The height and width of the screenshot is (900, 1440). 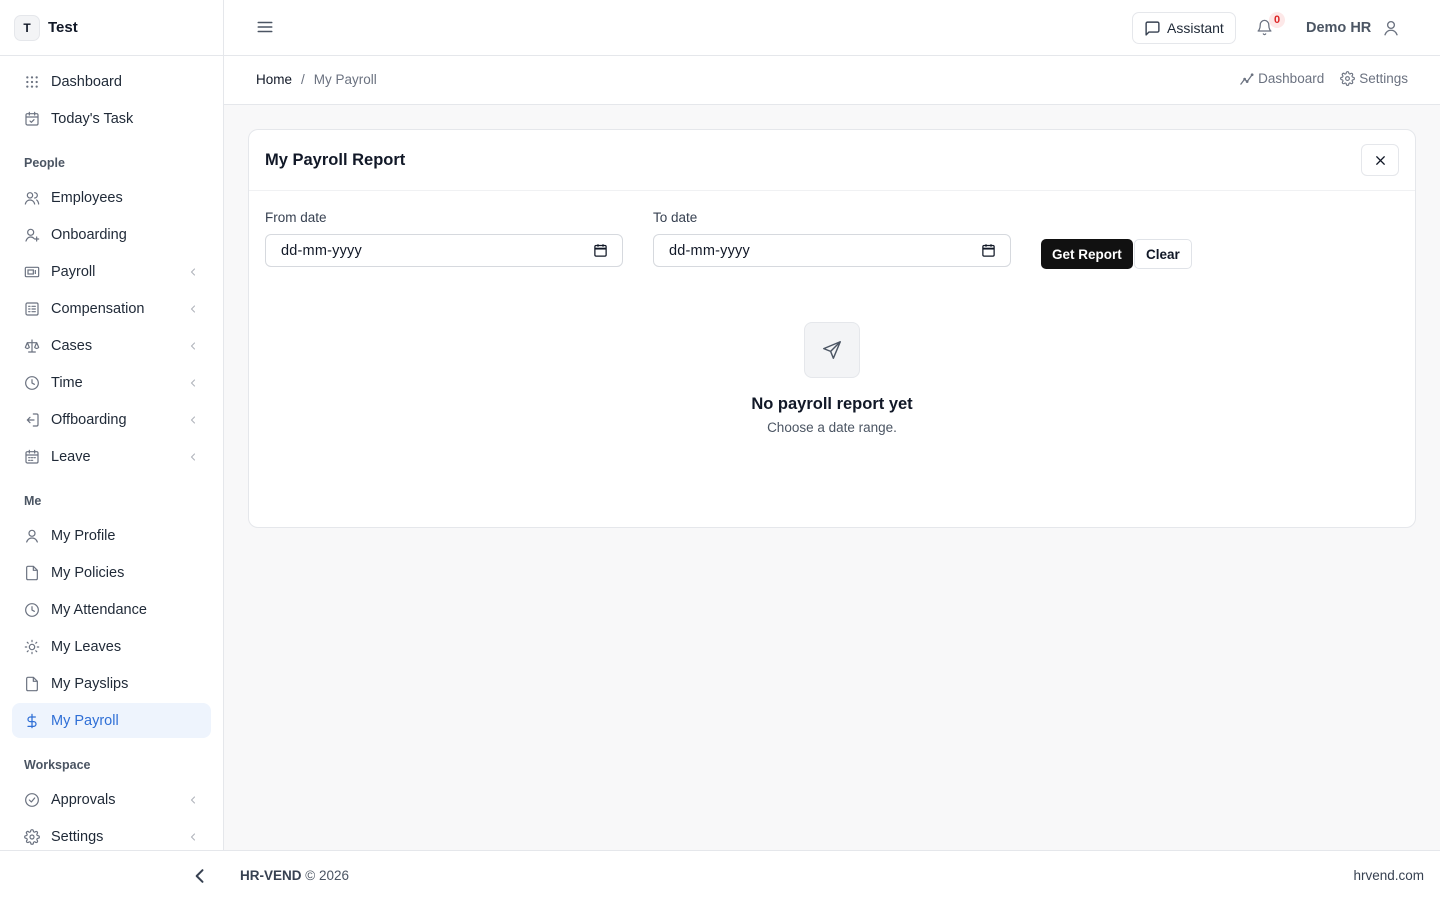 I want to click on sidebar-item-my-leaves: My Leaves, so click(x=111, y=646).